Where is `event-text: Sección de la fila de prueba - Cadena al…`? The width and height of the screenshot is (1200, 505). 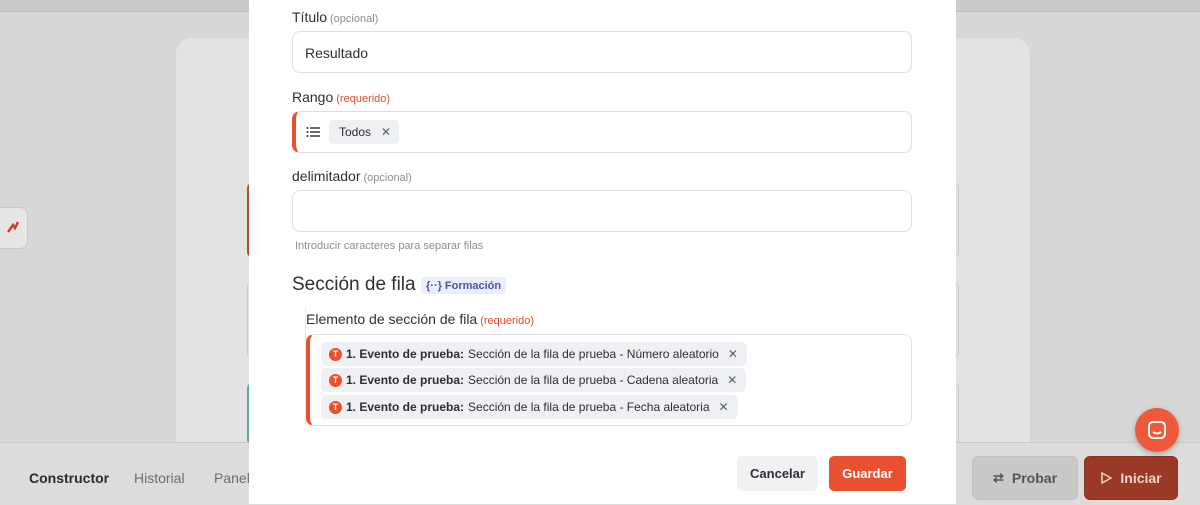 event-text: Sección de la fila de prueba - Cadena al… is located at coordinates (593, 380).